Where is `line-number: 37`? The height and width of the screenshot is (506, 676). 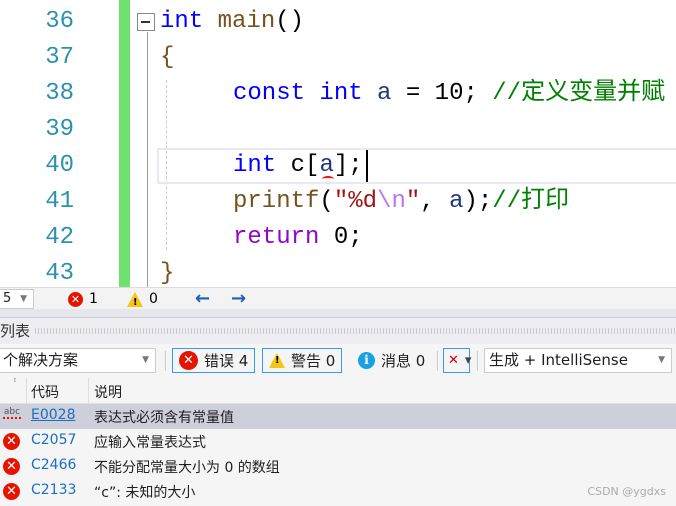 line-number: 37 is located at coordinates (59, 57).